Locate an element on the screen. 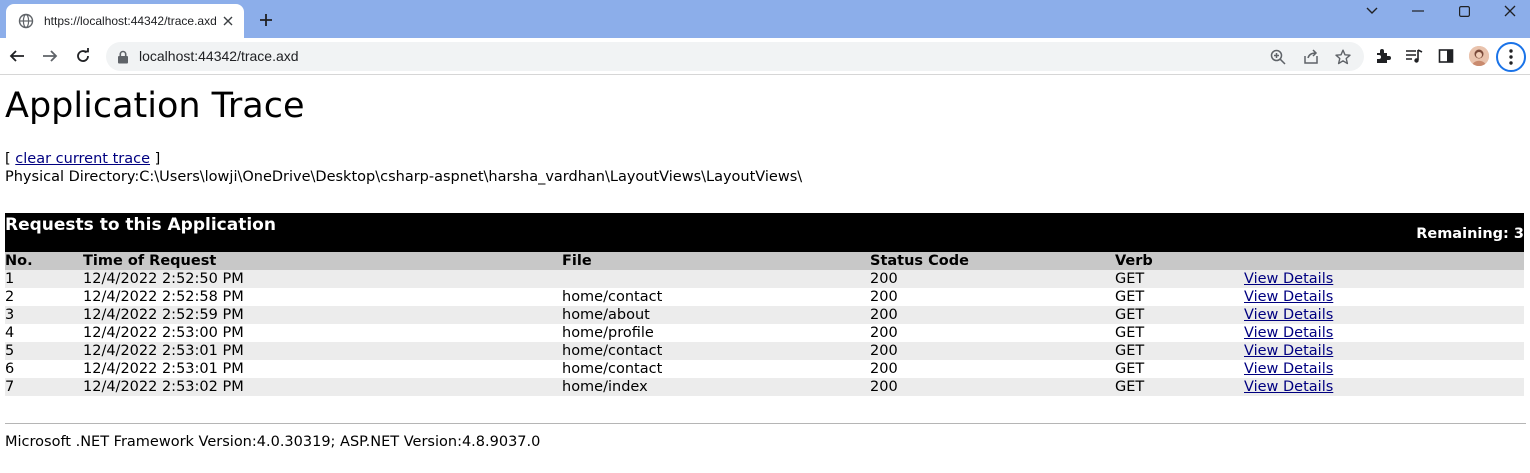 The image size is (1530, 473). kebab-menu-icon is located at coordinates (1511, 57).